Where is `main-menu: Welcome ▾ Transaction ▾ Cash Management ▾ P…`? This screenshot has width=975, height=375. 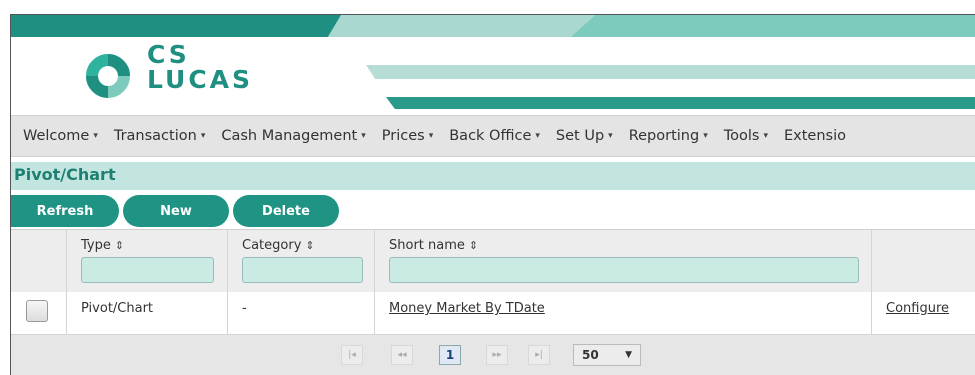
main-menu: Welcome ▾ Transaction ▾ Cash Management ▾ P… is located at coordinates (493, 136).